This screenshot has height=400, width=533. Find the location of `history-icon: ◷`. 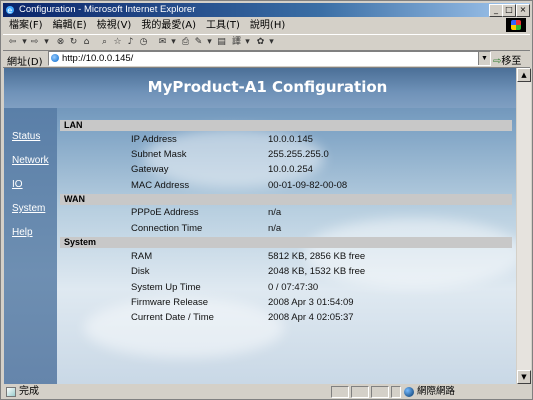

history-icon: ◷ is located at coordinates (143, 42).